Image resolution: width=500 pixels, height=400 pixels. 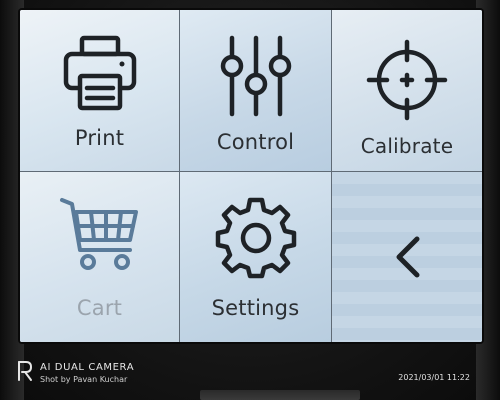 I want to click on back-arrow-icon, so click(x=408, y=257).